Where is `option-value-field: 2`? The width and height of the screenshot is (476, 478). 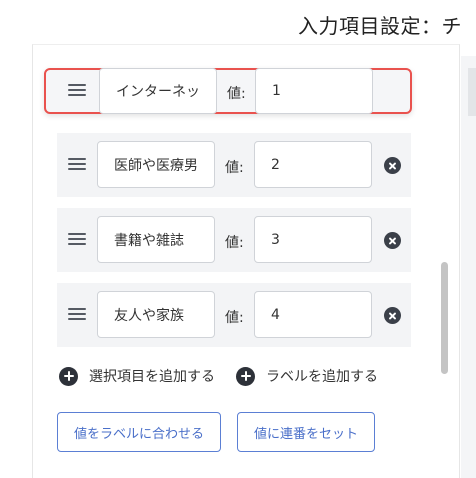 option-value-field: 2 is located at coordinates (313, 164).